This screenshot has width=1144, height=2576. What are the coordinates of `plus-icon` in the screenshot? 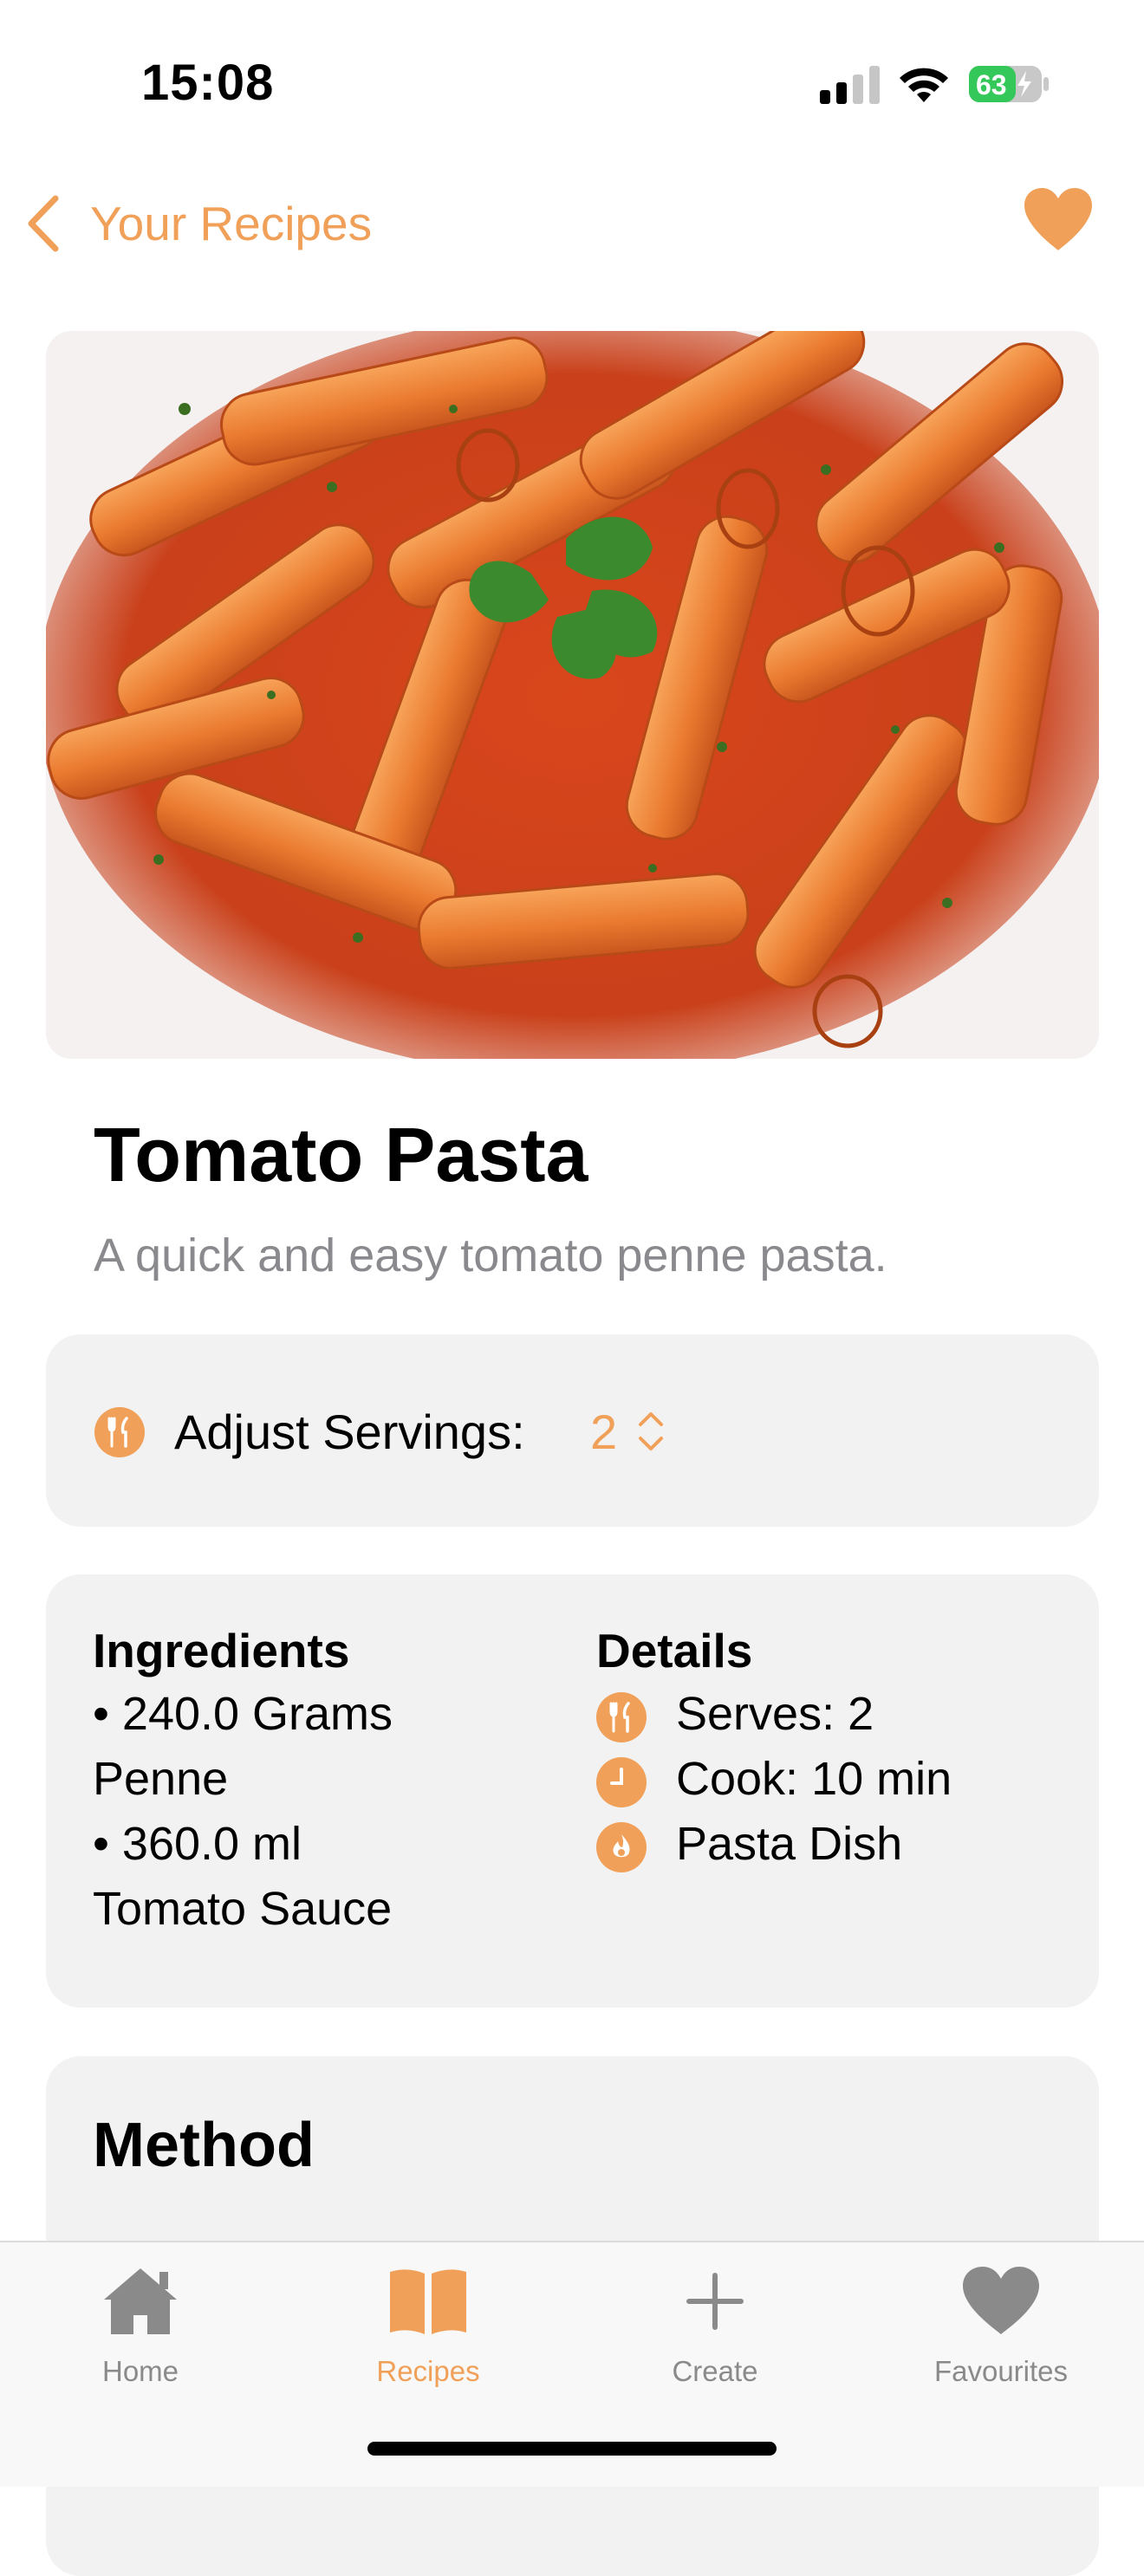 It's located at (715, 2301).